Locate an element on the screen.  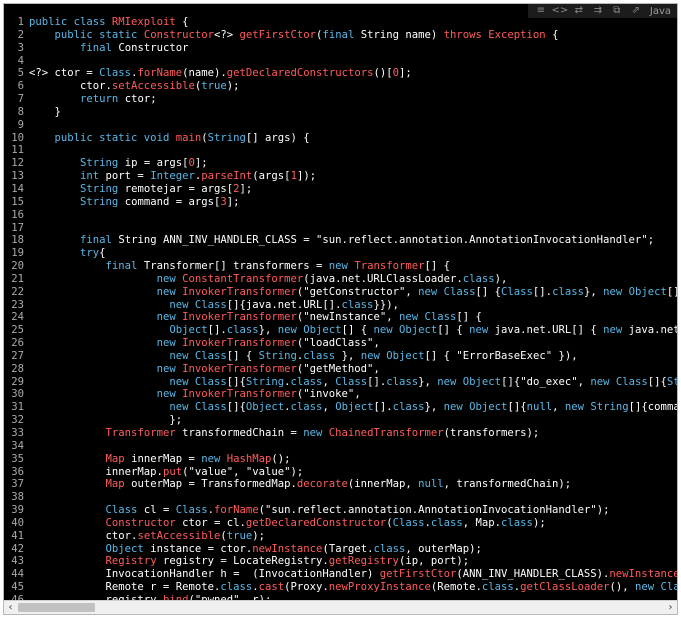
line-number: 13 is located at coordinates (17, 176).